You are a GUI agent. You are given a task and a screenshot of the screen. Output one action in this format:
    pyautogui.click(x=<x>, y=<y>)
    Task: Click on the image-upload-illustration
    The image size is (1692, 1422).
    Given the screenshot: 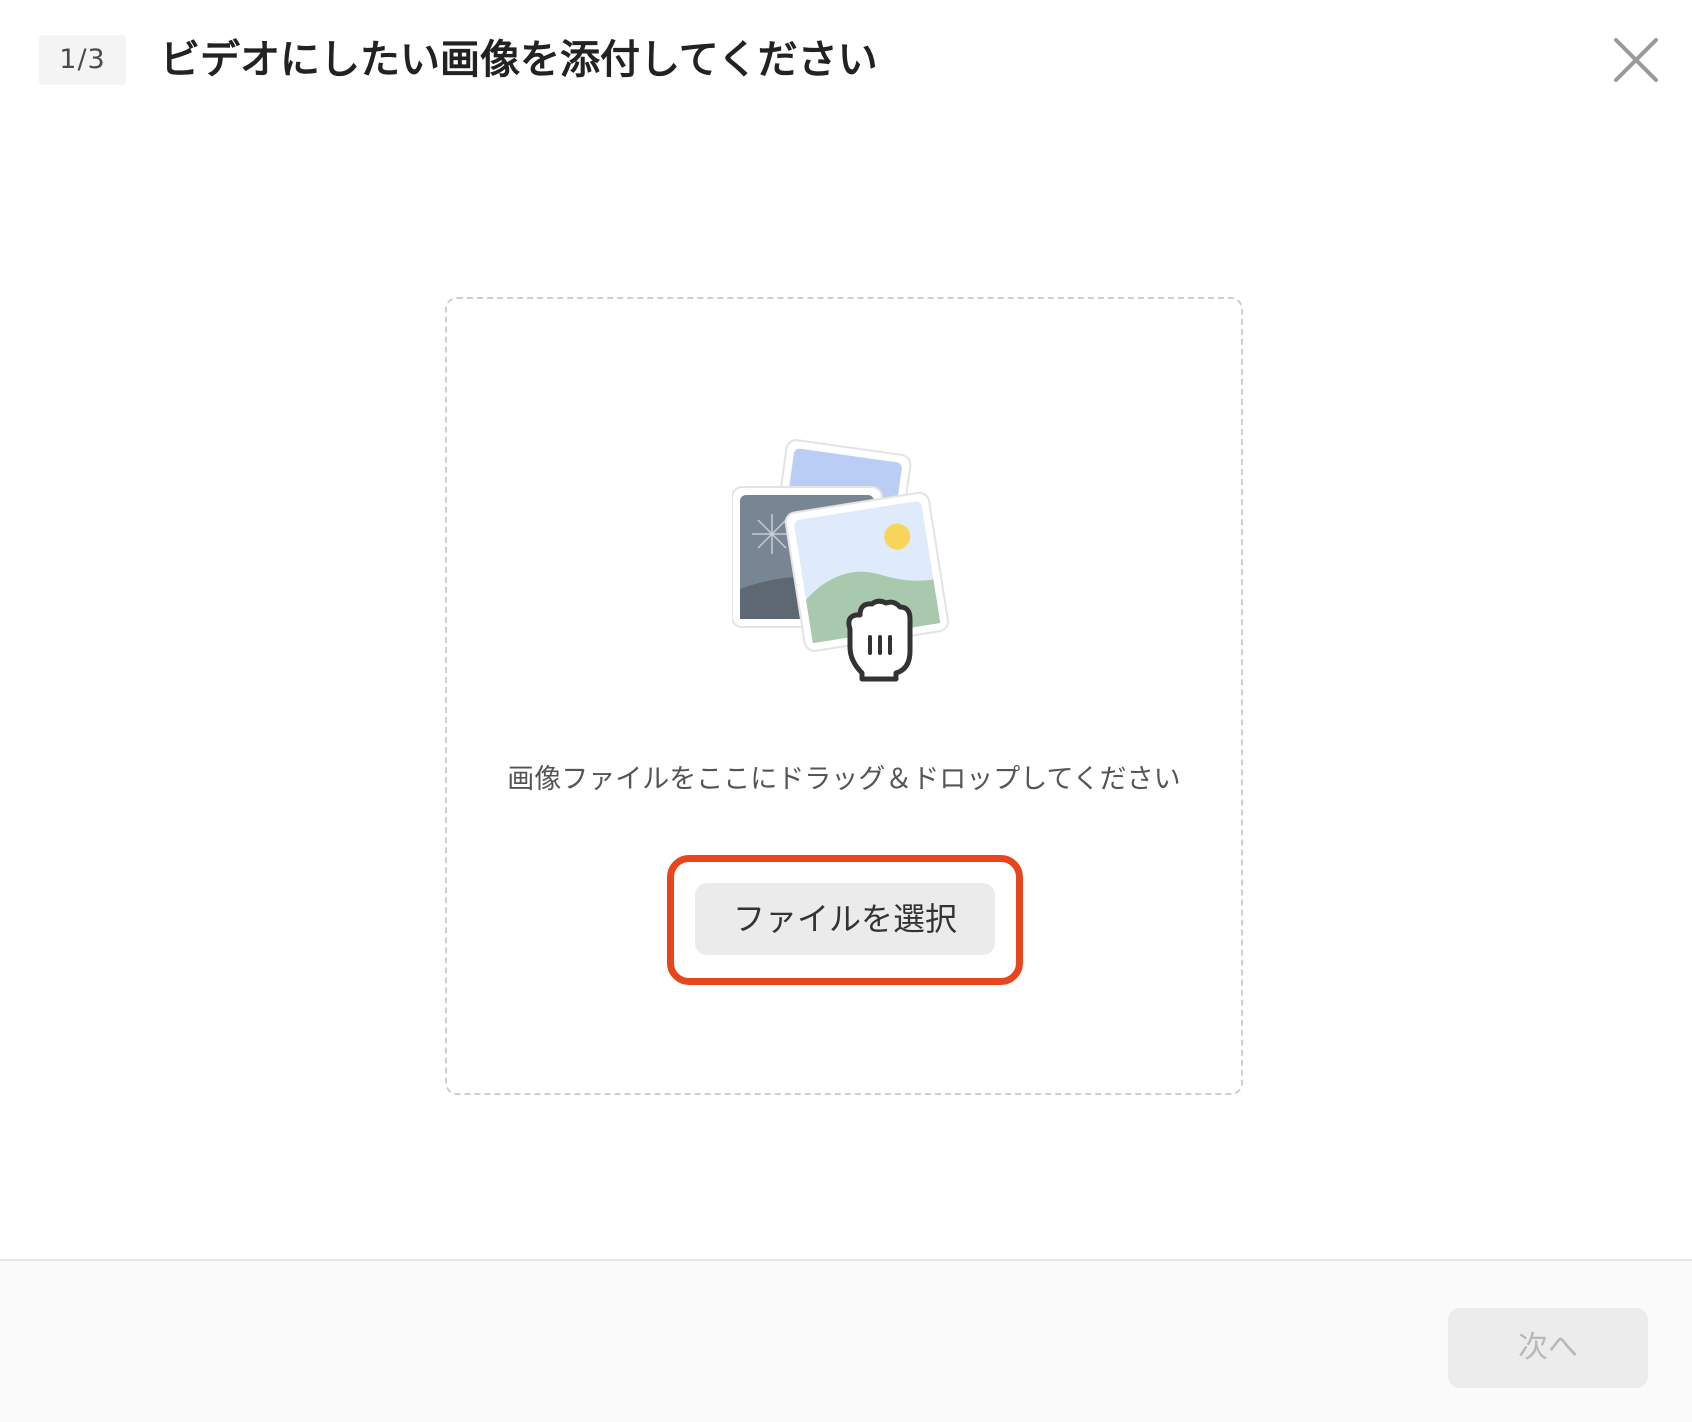 What is the action you would take?
    pyautogui.click(x=847, y=564)
    